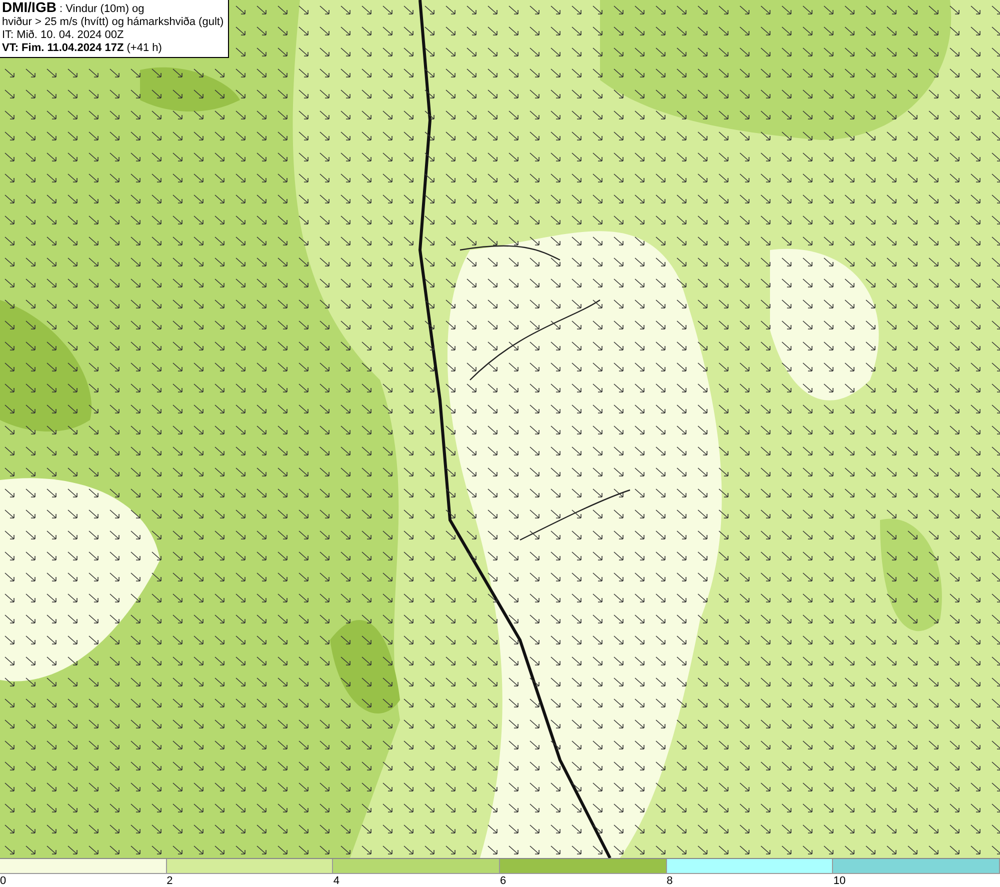 This screenshot has height=887, width=1000. What do you see at coordinates (63, 35) in the screenshot?
I see `info-text: IT: Mið. 10. 04. 2024 00Z` at bounding box center [63, 35].